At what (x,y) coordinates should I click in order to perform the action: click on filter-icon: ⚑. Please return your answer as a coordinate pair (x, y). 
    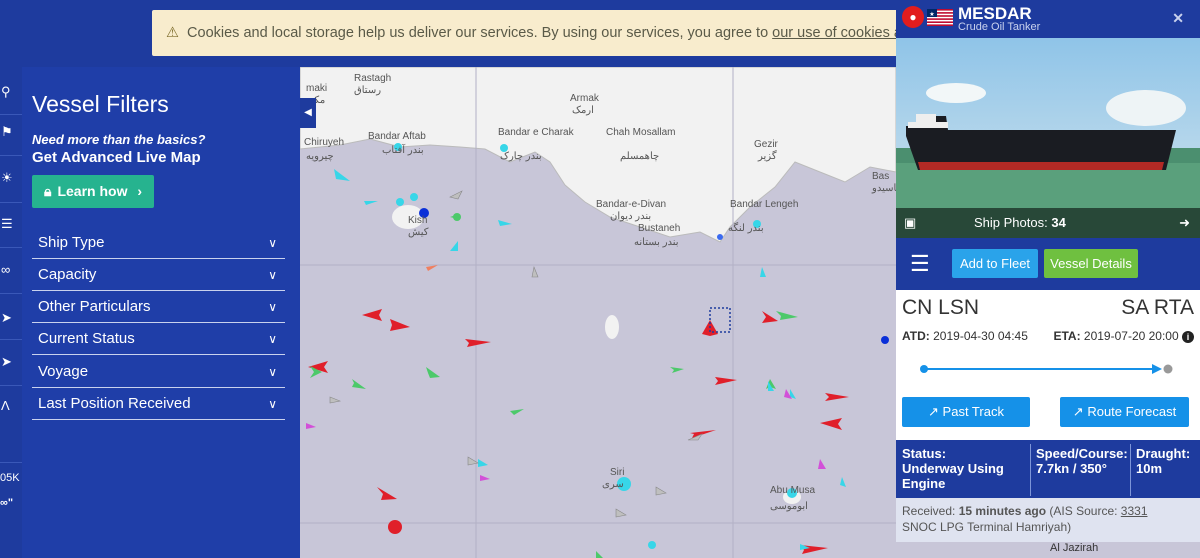
    Looking at the image, I should click on (11, 132).